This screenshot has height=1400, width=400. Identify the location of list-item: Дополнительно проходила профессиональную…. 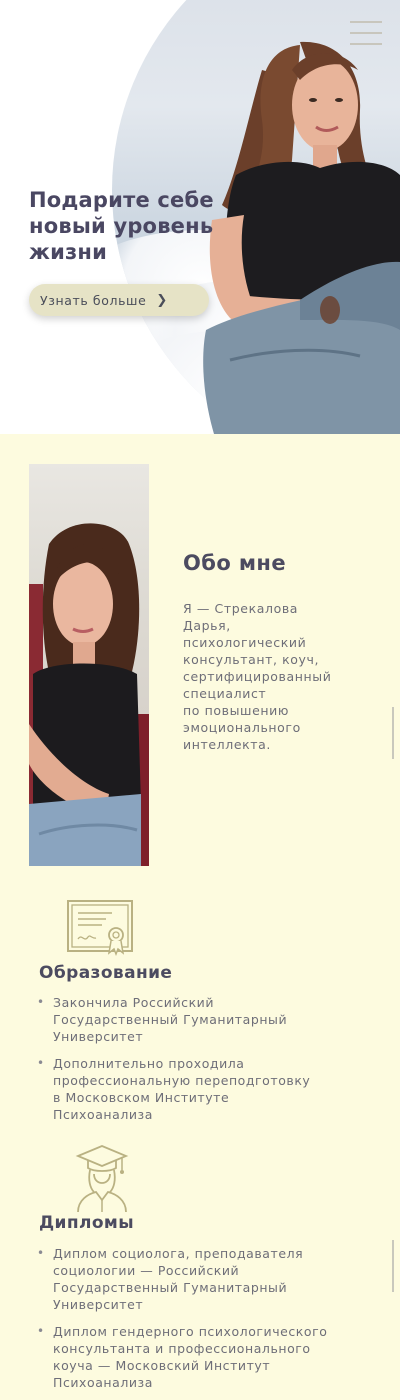
(207, 1089).